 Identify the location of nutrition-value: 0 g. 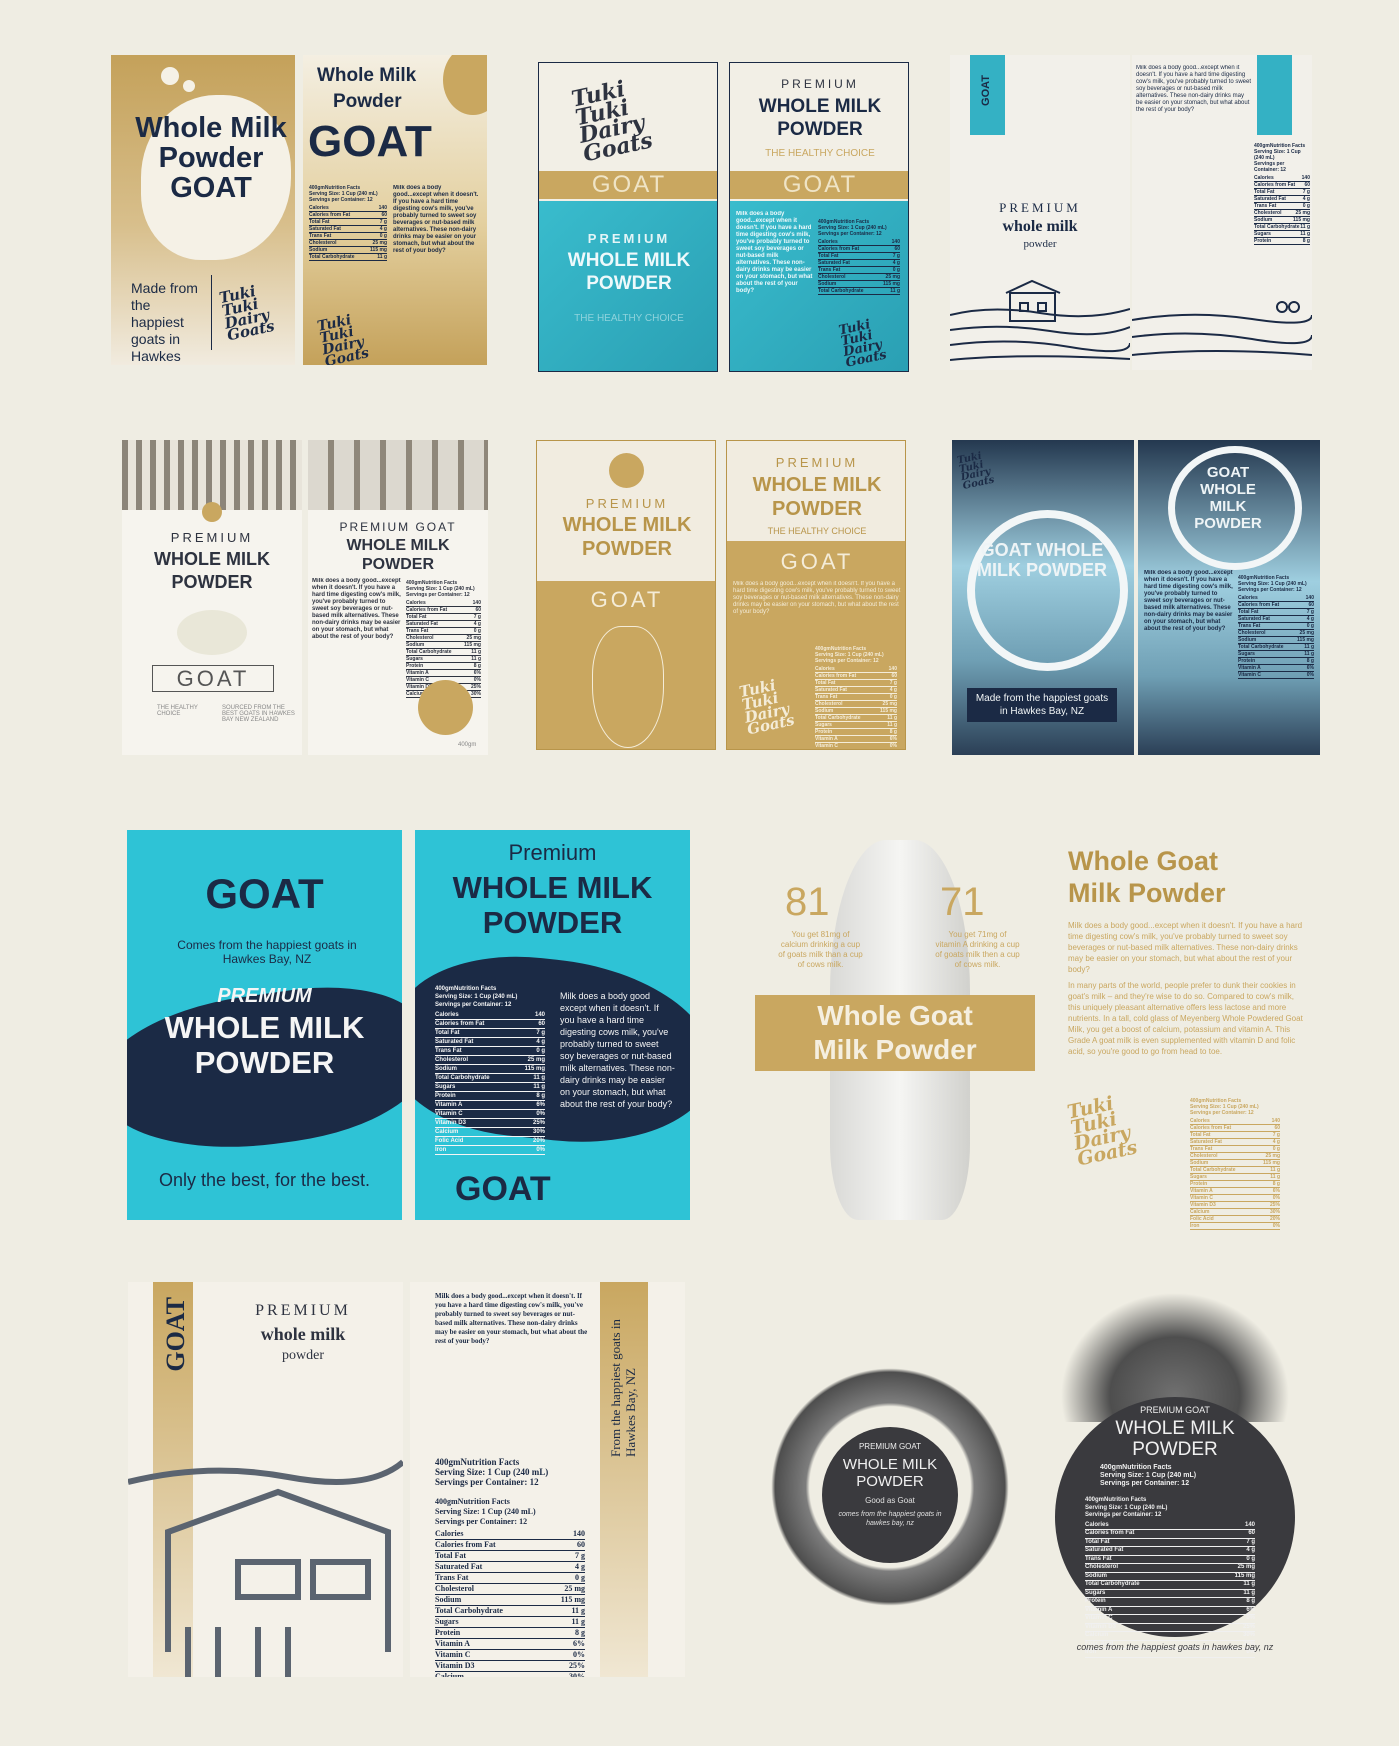
(580, 1577).